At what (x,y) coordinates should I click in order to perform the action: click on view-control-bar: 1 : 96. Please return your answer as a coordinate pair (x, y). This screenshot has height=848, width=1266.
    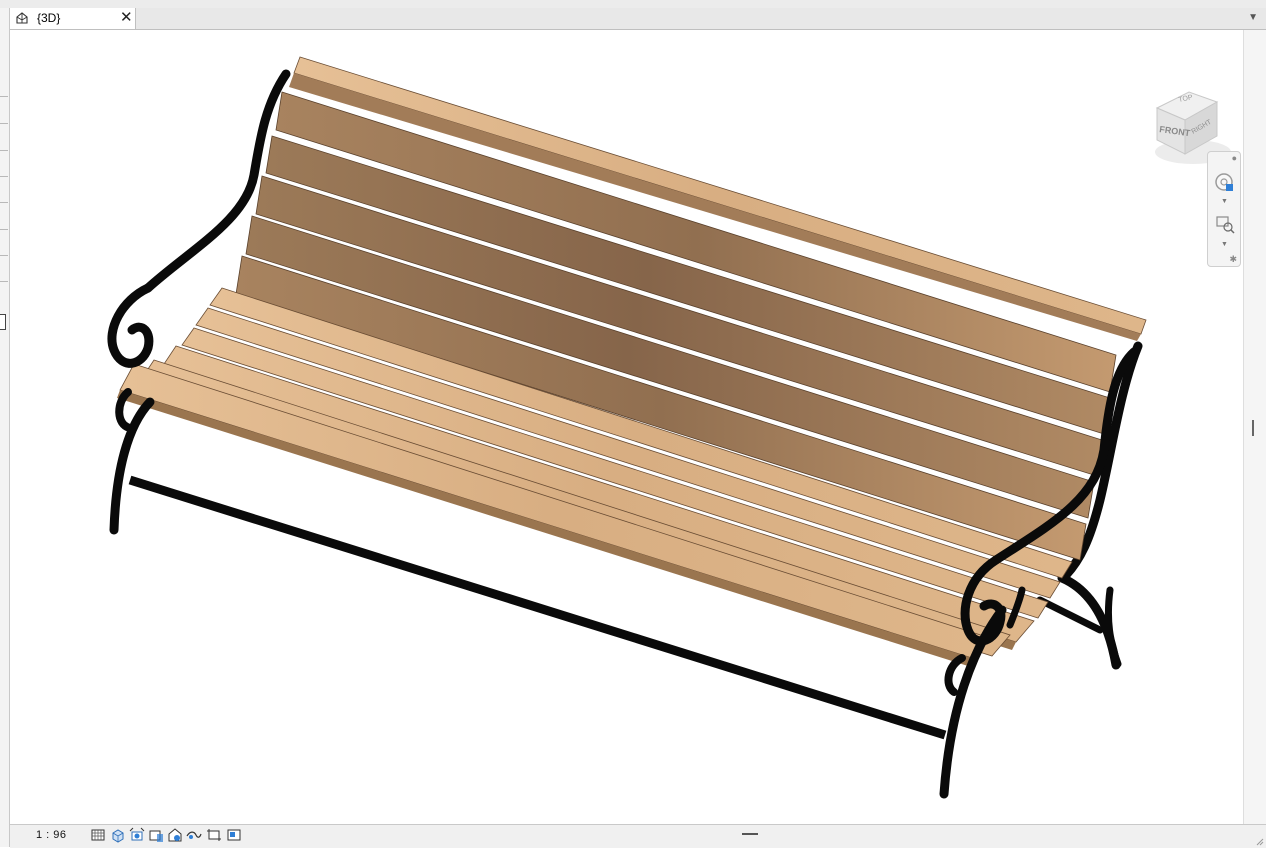
    Looking at the image, I should click on (638, 836).